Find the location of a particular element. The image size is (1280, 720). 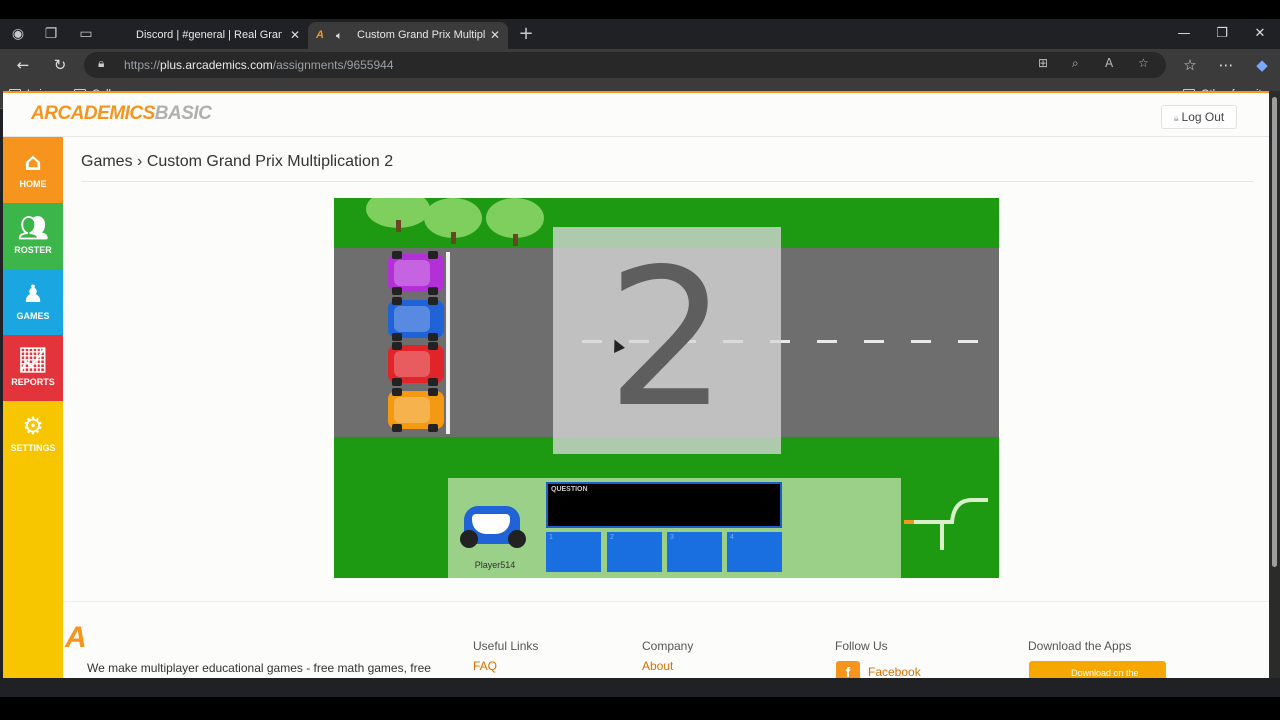

sidebar-item-games: ♟ GAMES is located at coordinates (33, 302).